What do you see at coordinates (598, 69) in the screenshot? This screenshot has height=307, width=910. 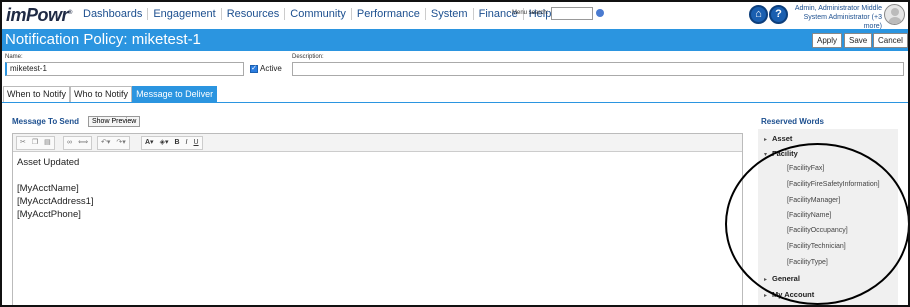 I see `description-field` at bounding box center [598, 69].